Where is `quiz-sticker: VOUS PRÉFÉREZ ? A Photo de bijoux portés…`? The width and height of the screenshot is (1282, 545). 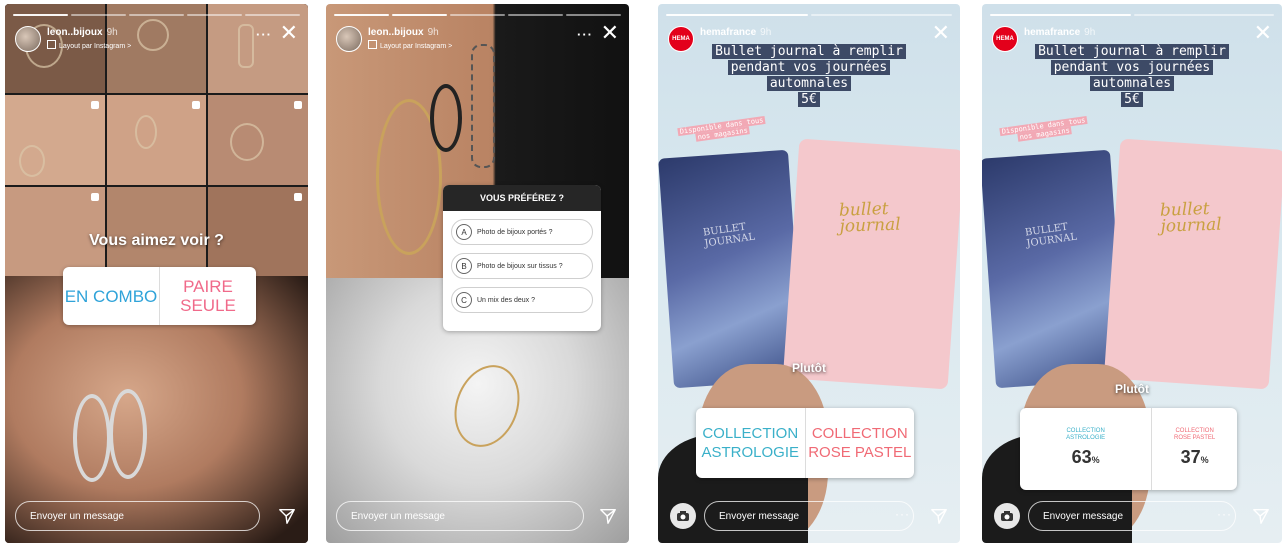
quiz-sticker: VOUS PRÉFÉREZ ? A Photo de bijoux portés… is located at coordinates (522, 258).